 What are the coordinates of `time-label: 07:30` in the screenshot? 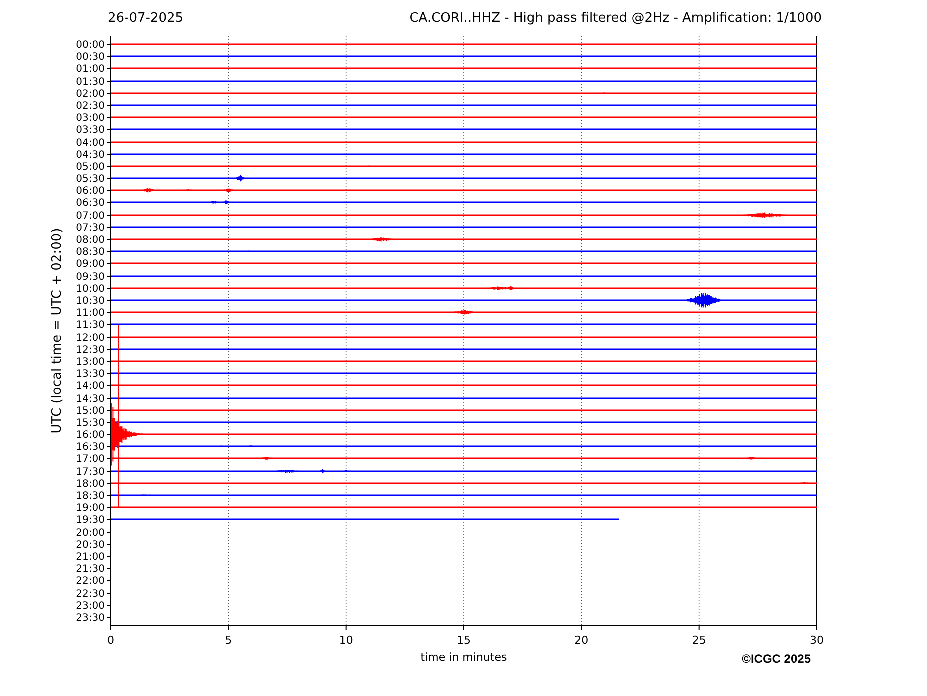 It's located at (90, 228).